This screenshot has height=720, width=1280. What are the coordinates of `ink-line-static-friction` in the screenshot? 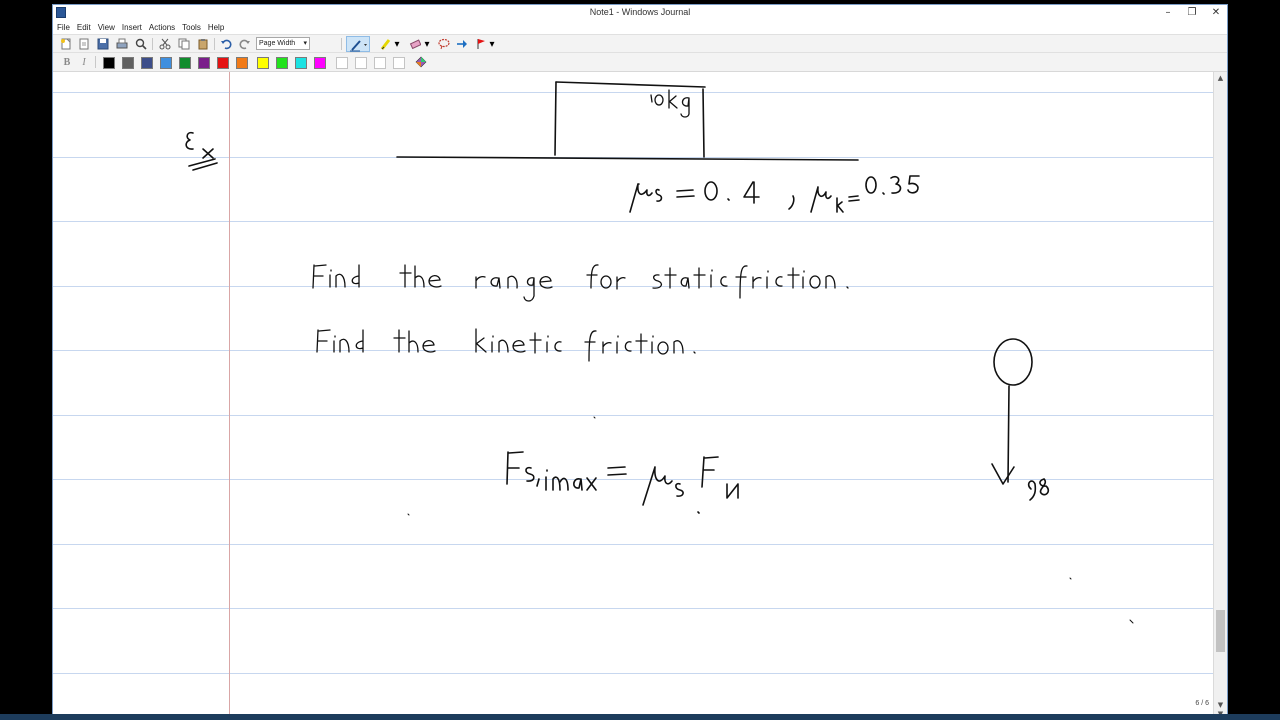 It's located at (580, 283).